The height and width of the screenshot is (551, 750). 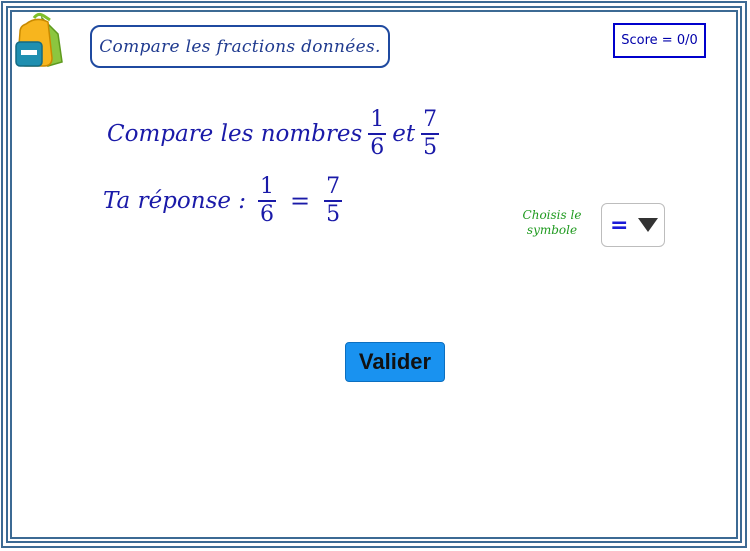 What do you see at coordinates (619, 225) in the screenshot?
I see `selected-symbol: =` at bounding box center [619, 225].